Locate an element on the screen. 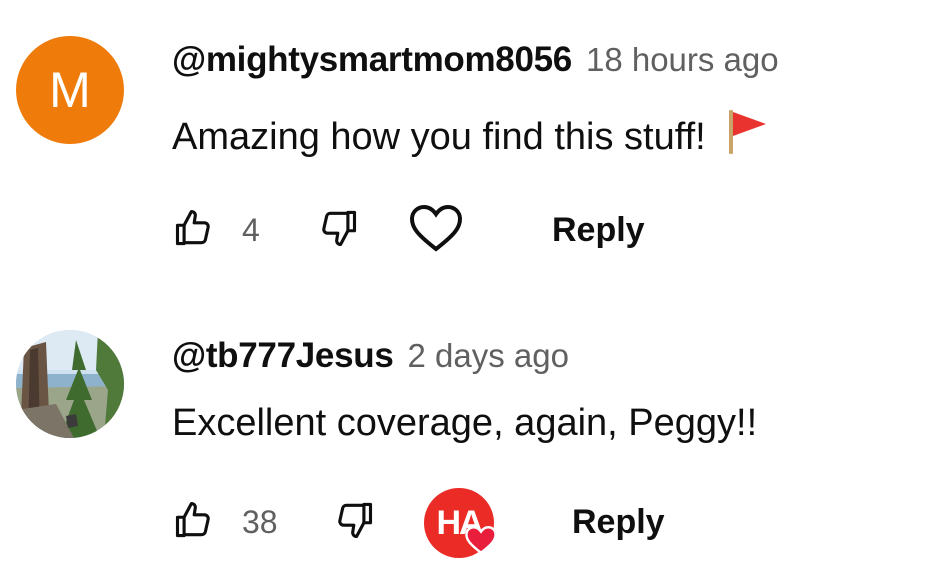  heart-button is located at coordinates (436, 230).